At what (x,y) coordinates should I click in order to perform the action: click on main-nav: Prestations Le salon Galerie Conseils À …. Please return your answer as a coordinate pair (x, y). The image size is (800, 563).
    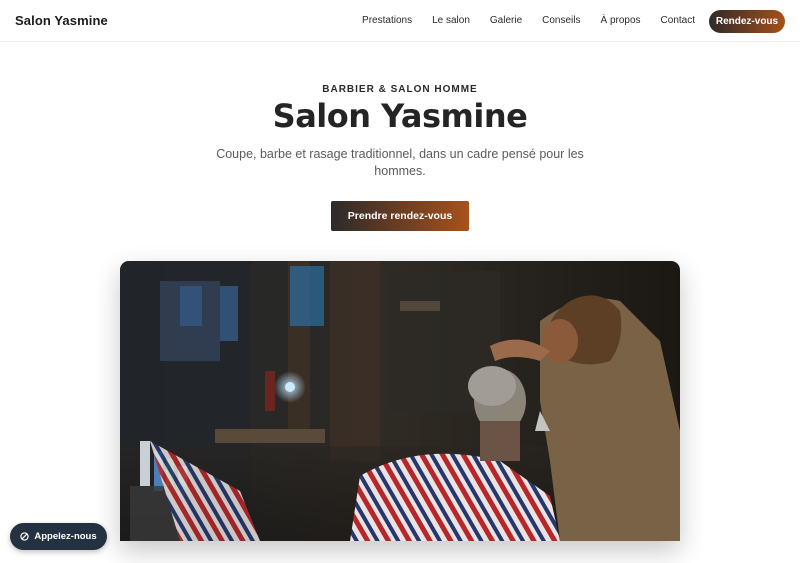
    Looking at the image, I should click on (528, 20).